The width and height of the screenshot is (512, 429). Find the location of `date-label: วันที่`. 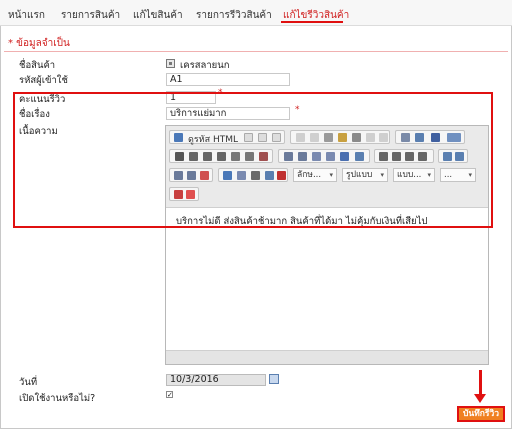

date-label: วันที่ is located at coordinates (28, 382).